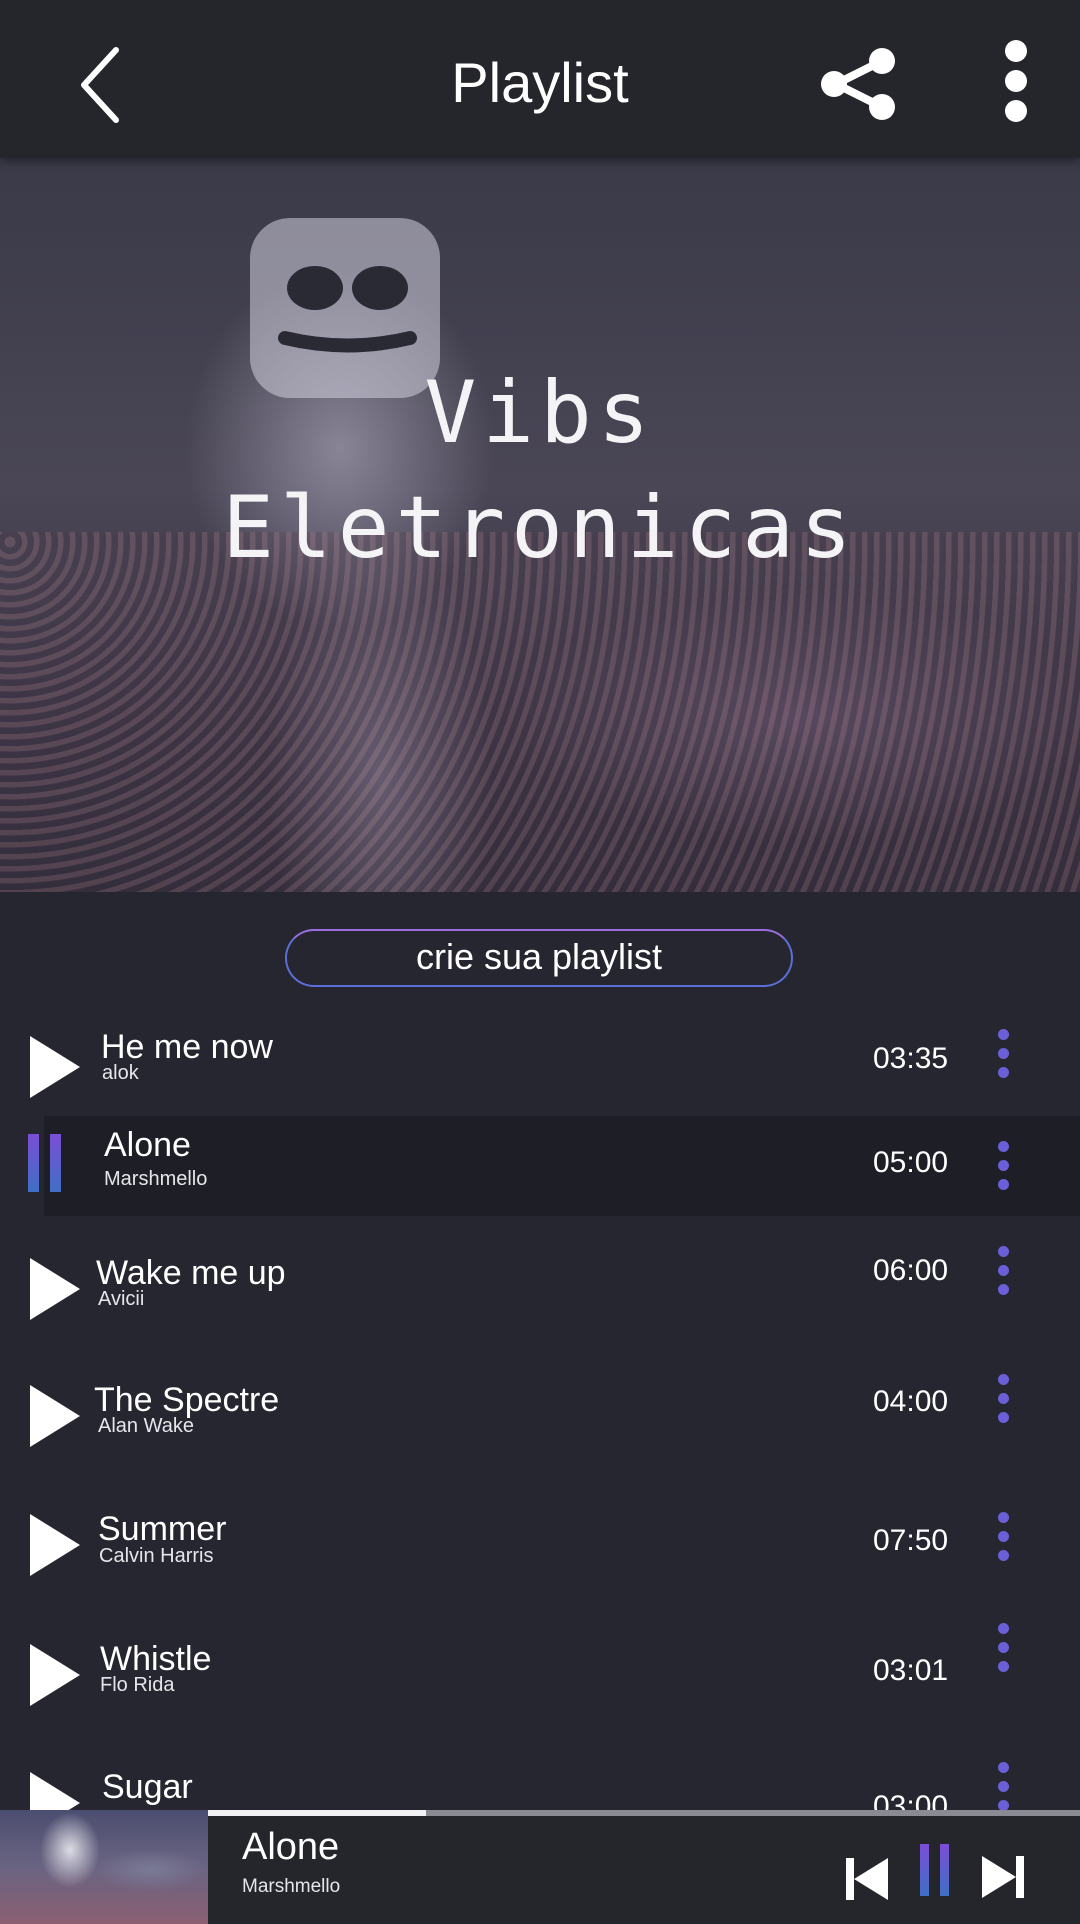 The image size is (1080, 1924). Describe the element at coordinates (156, 1179) in the screenshot. I see `track-artist: Marshmello` at that location.